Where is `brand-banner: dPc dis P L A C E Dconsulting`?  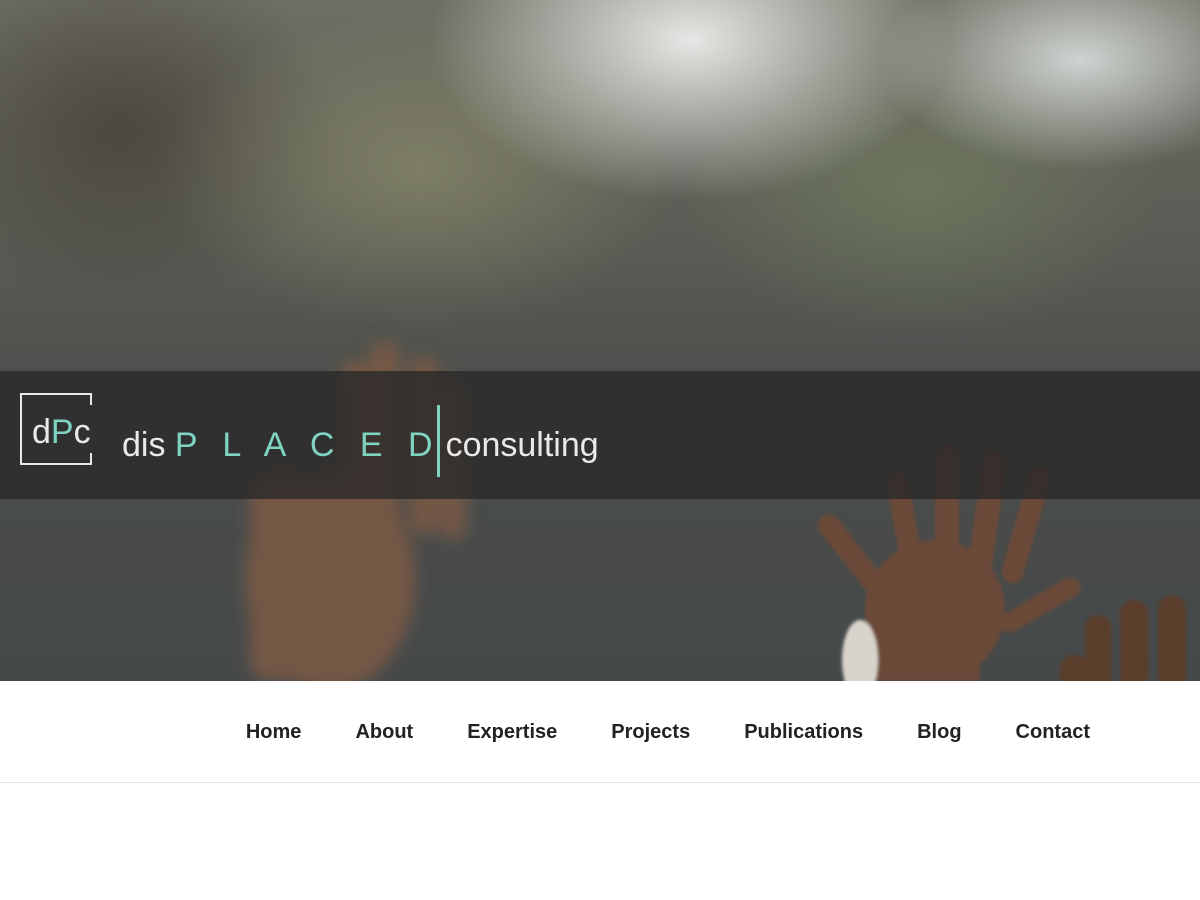
brand-banner: dPc dis P L A C E Dconsulting is located at coordinates (600, 435).